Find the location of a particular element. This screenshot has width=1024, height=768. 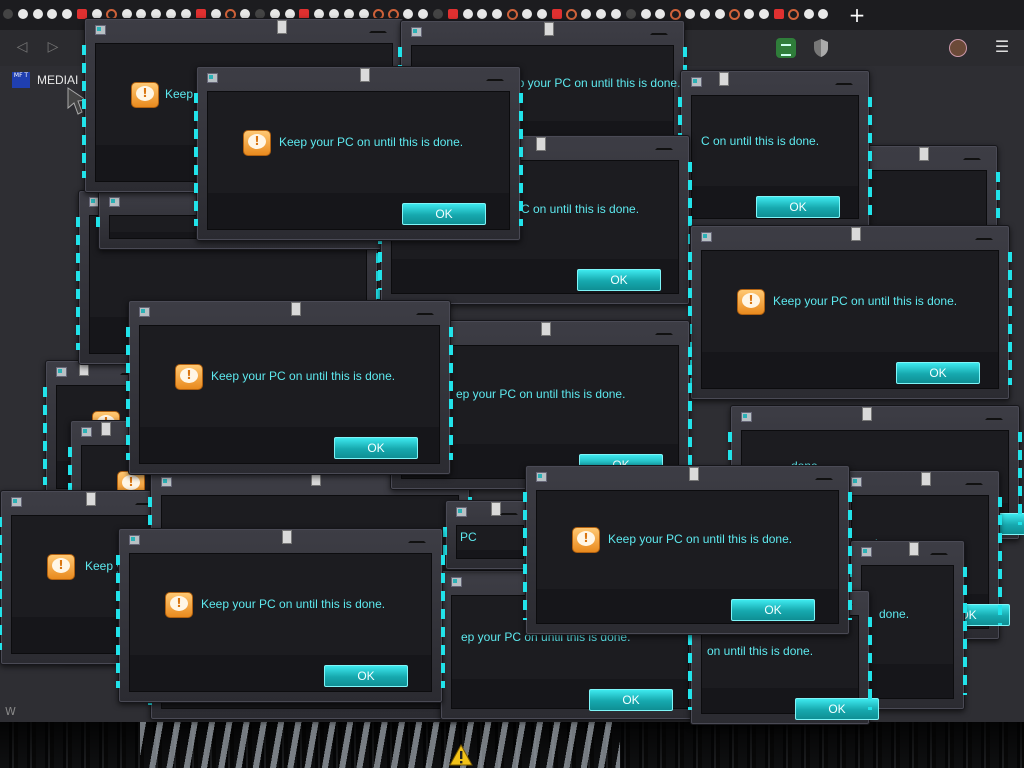

bookmark-label: MEDIAI is located at coordinates (58, 80).